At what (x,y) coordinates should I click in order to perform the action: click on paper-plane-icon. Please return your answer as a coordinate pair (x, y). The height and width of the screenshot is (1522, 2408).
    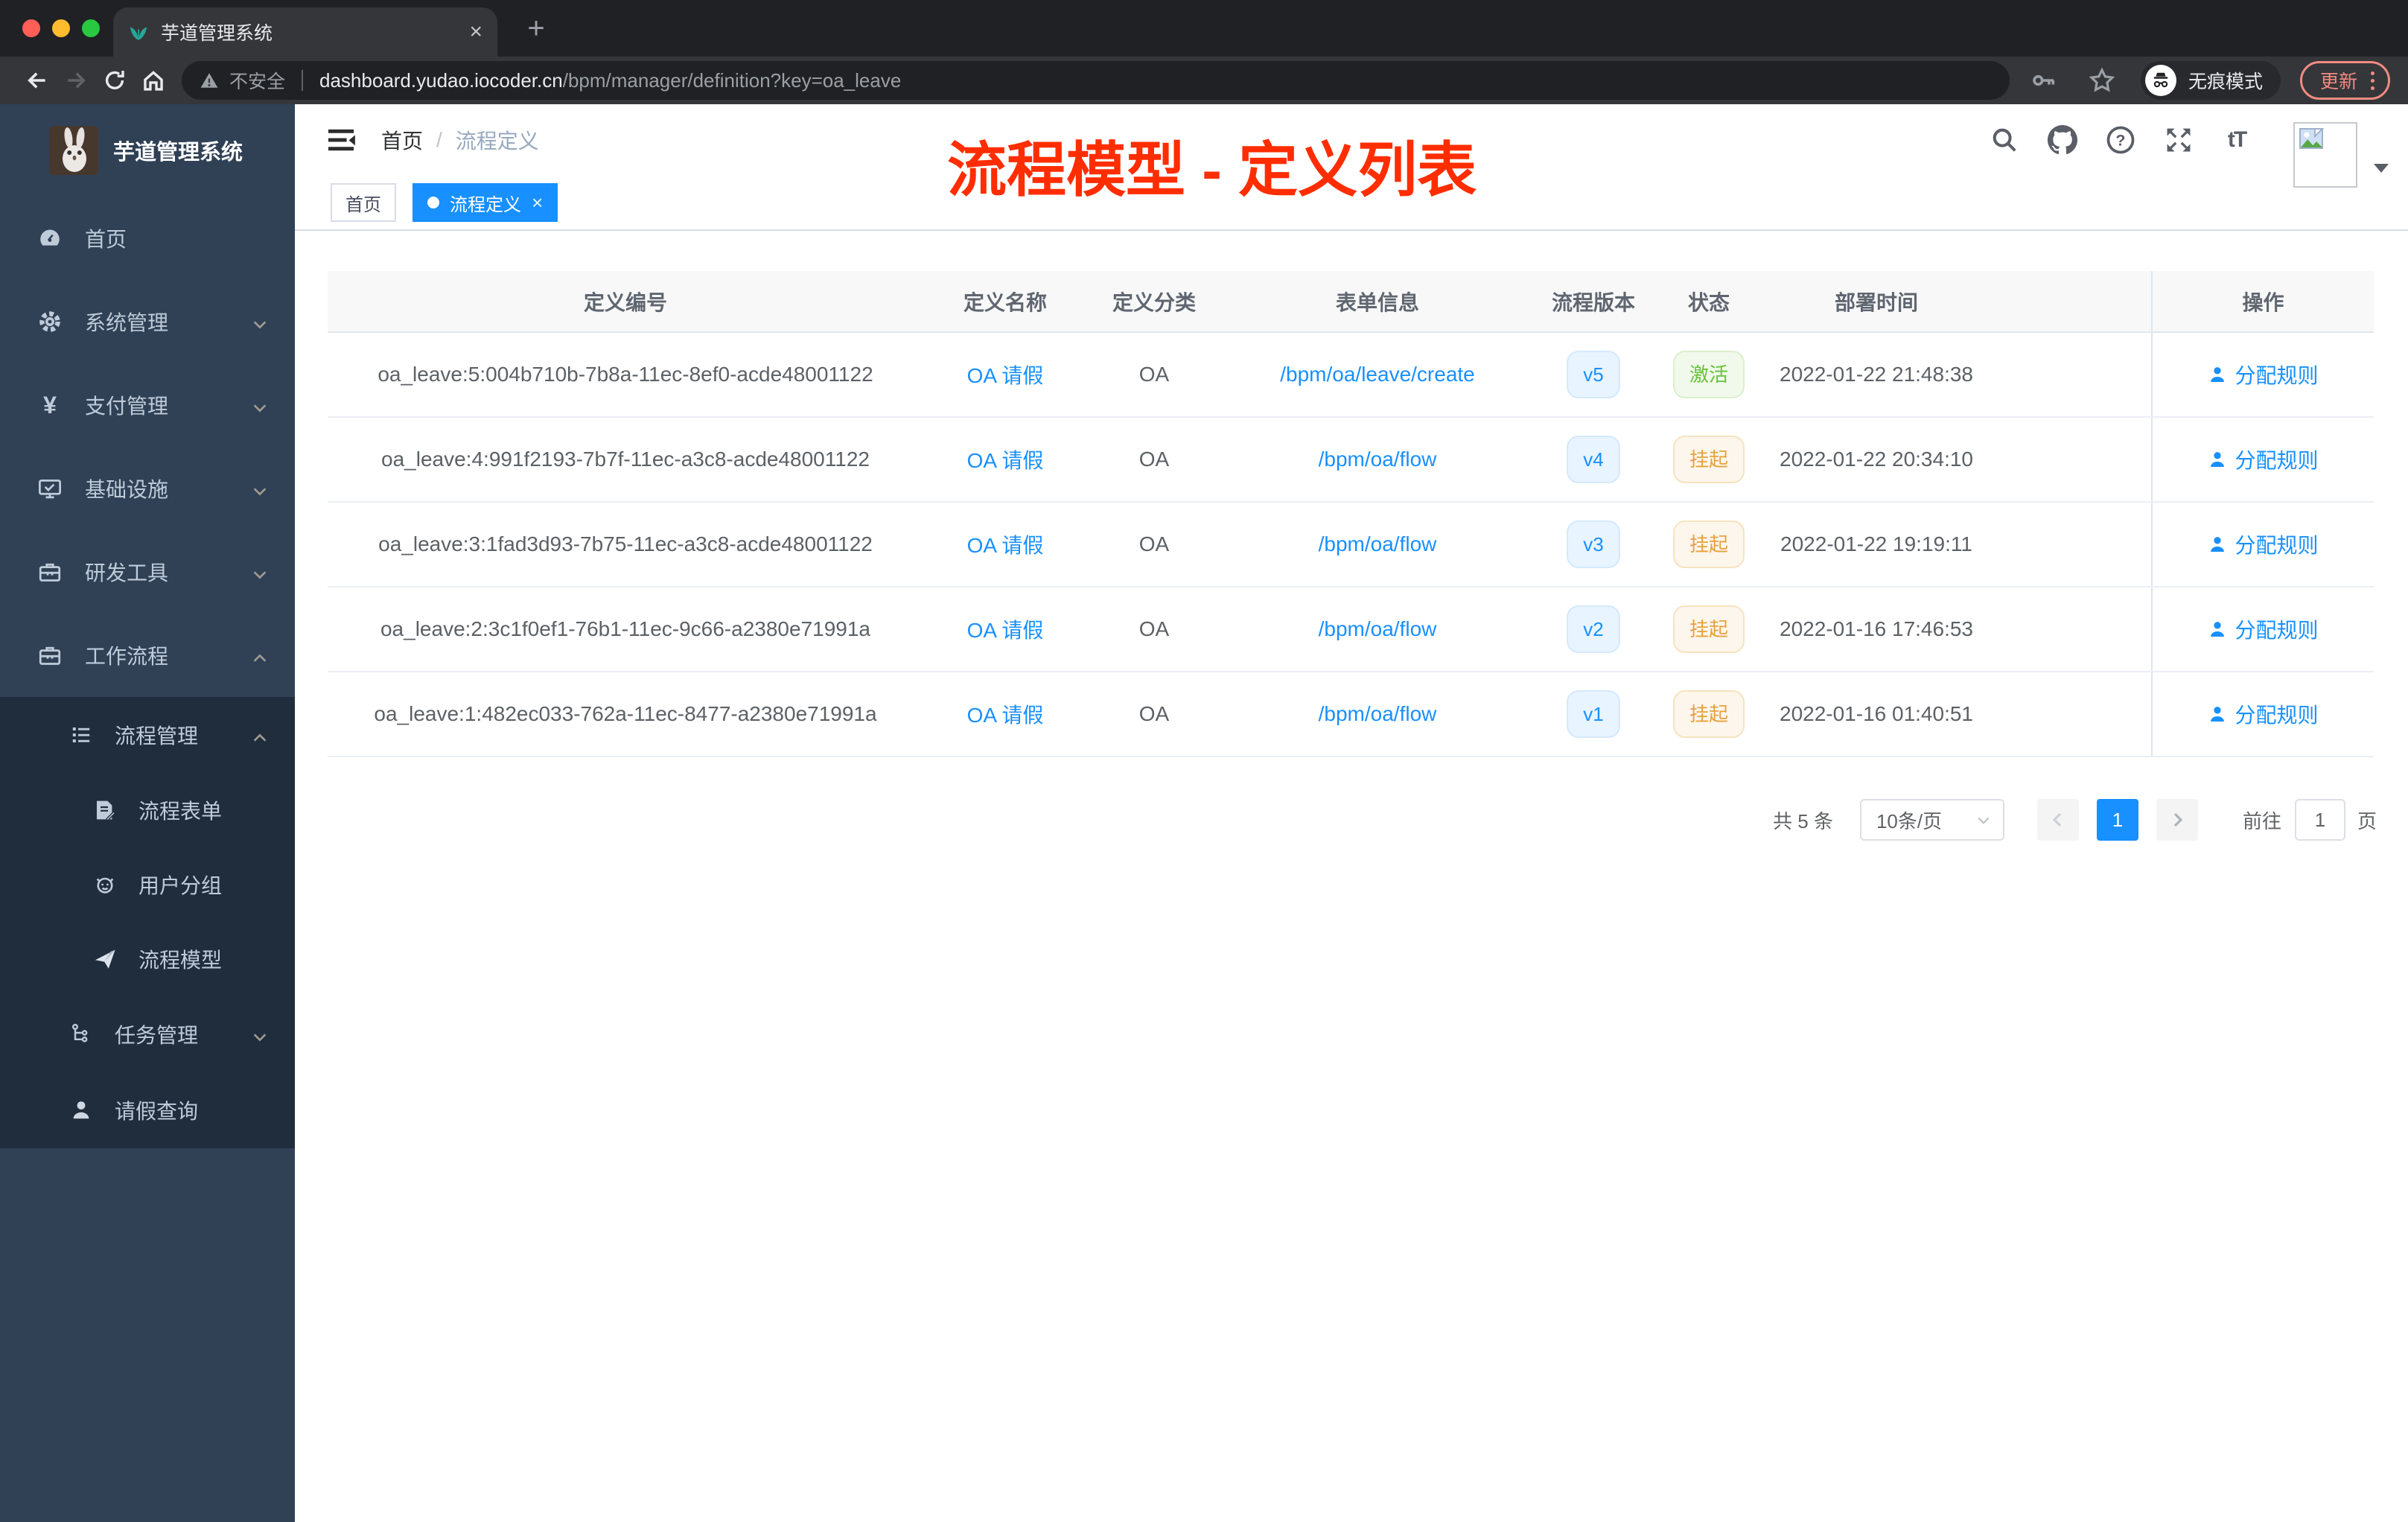
    Looking at the image, I should click on (105, 959).